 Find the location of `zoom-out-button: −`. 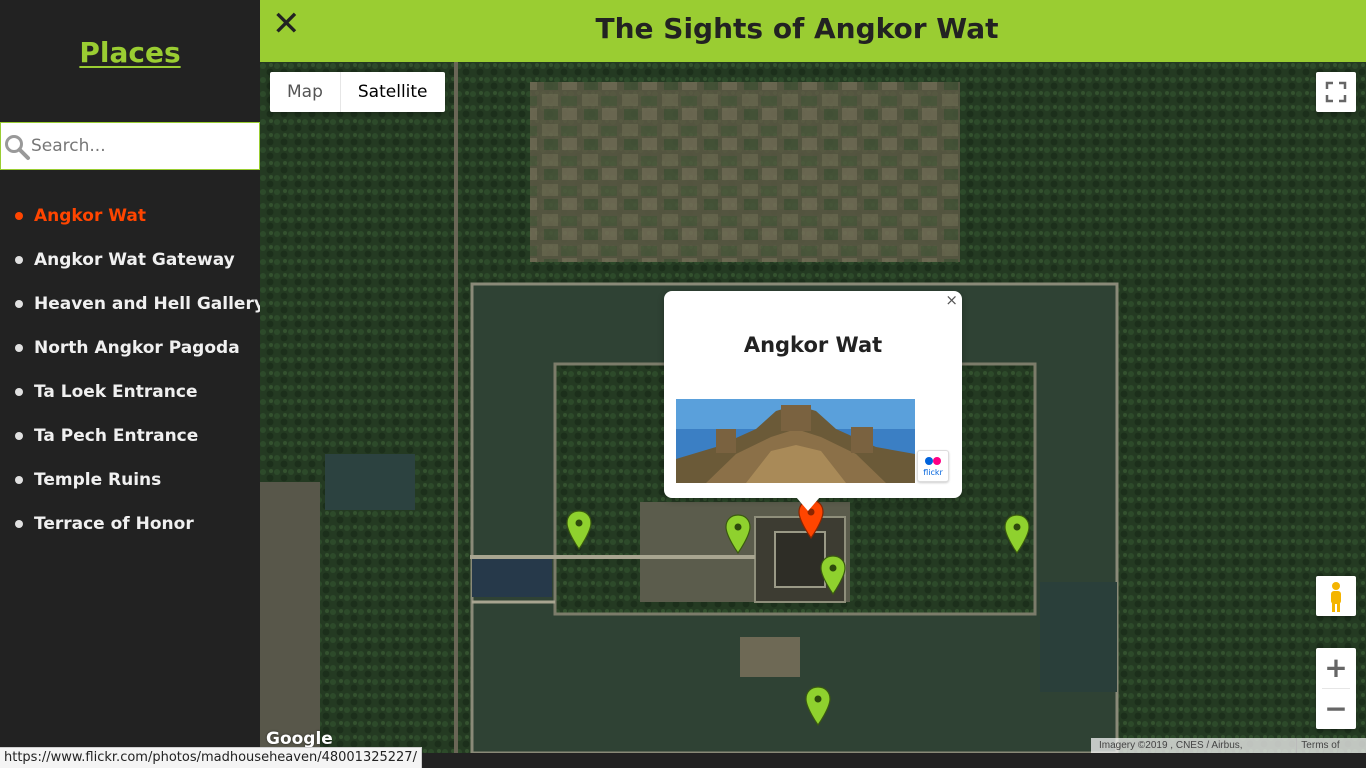

zoom-out-button: − is located at coordinates (1336, 709).